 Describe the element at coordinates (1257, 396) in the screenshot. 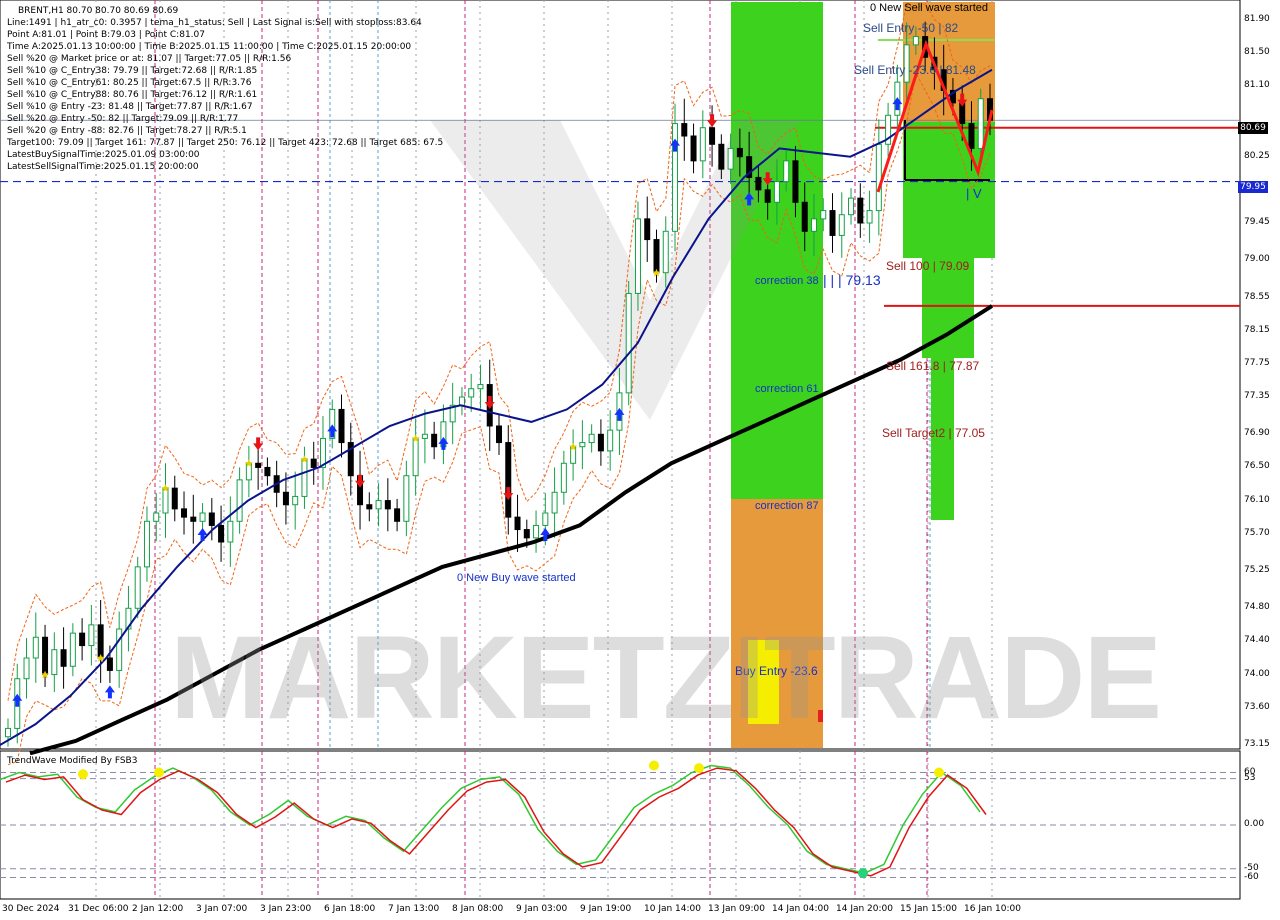

I see `price-tick-label: 77.35` at that location.